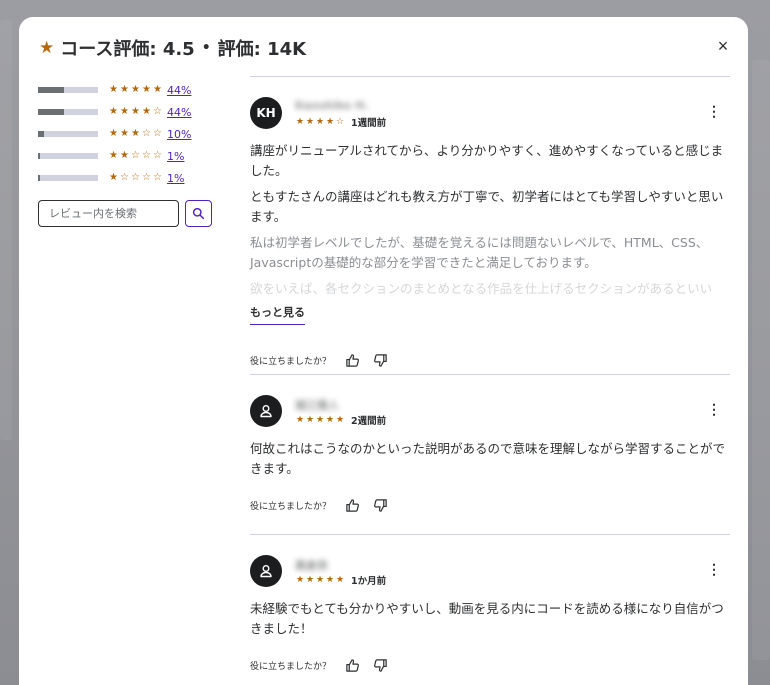 This screenshot has width=770, height=685. I want to click on search-input, so click(108, 213).